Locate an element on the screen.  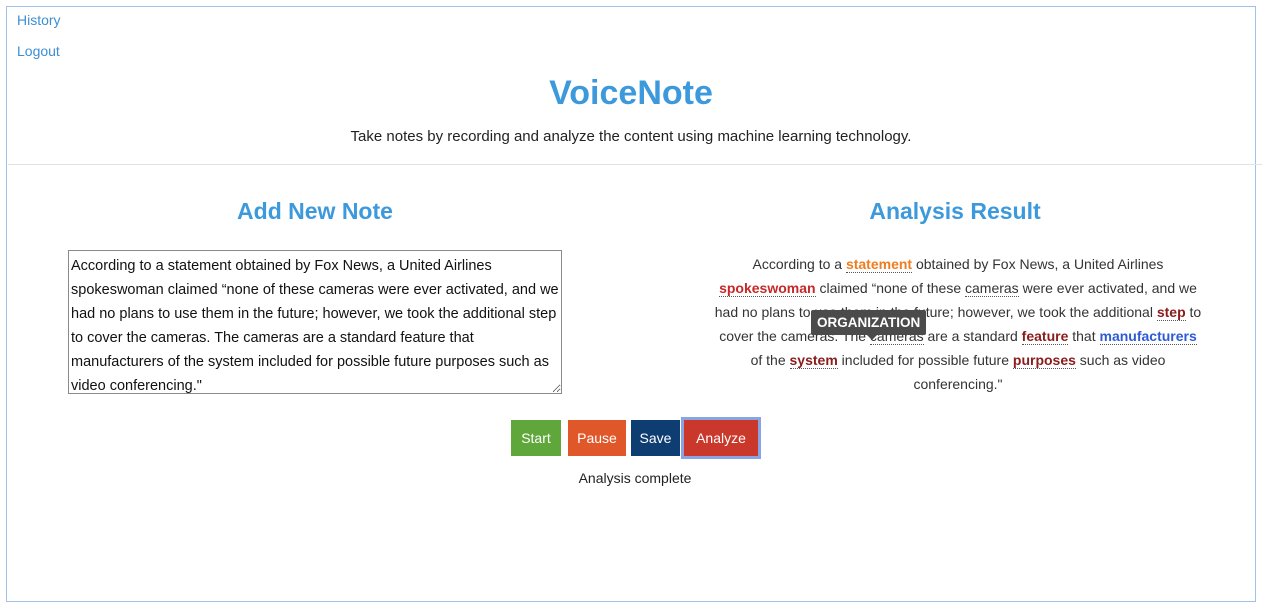
entity-highlight: cameras is located at coordinates (992, 288).